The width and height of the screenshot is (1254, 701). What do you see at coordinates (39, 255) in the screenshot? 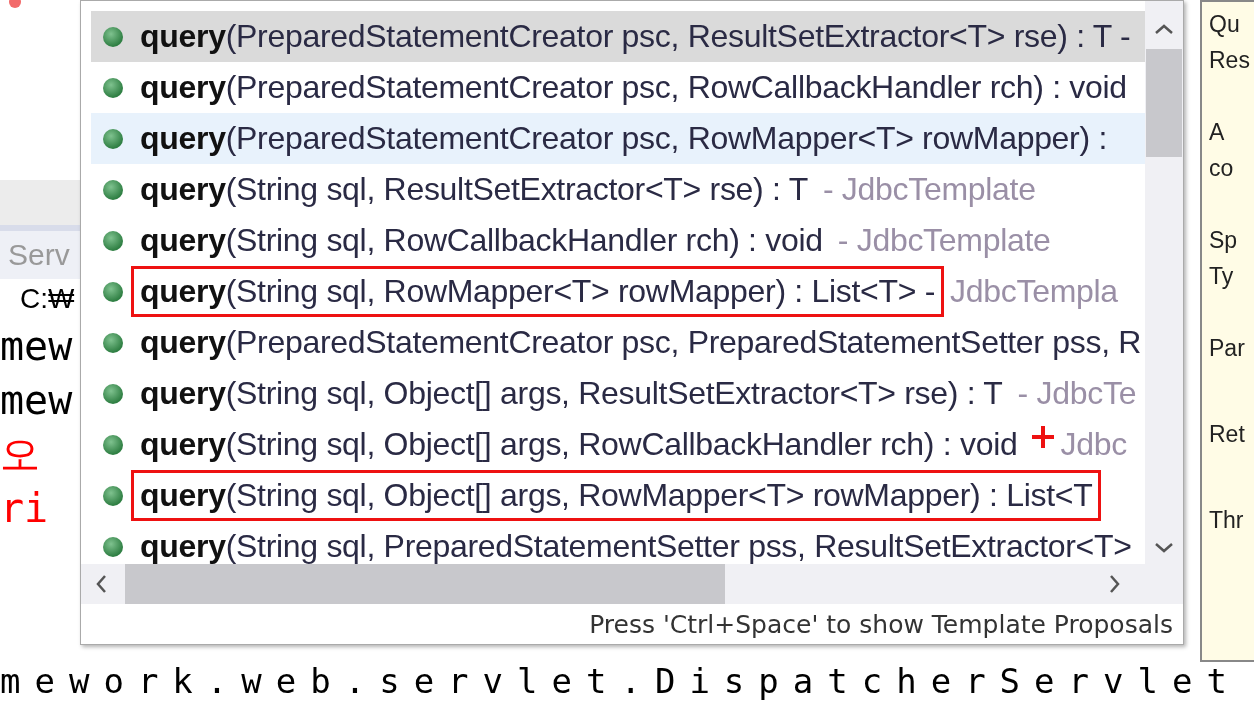
I see `tab-label: Serv` at bounding box center [39, 255].